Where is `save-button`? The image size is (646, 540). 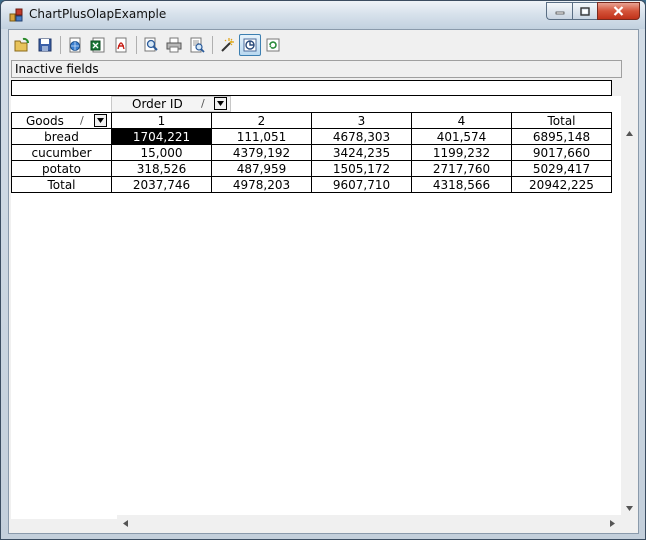
save-button is located at coordinates (45, 45).